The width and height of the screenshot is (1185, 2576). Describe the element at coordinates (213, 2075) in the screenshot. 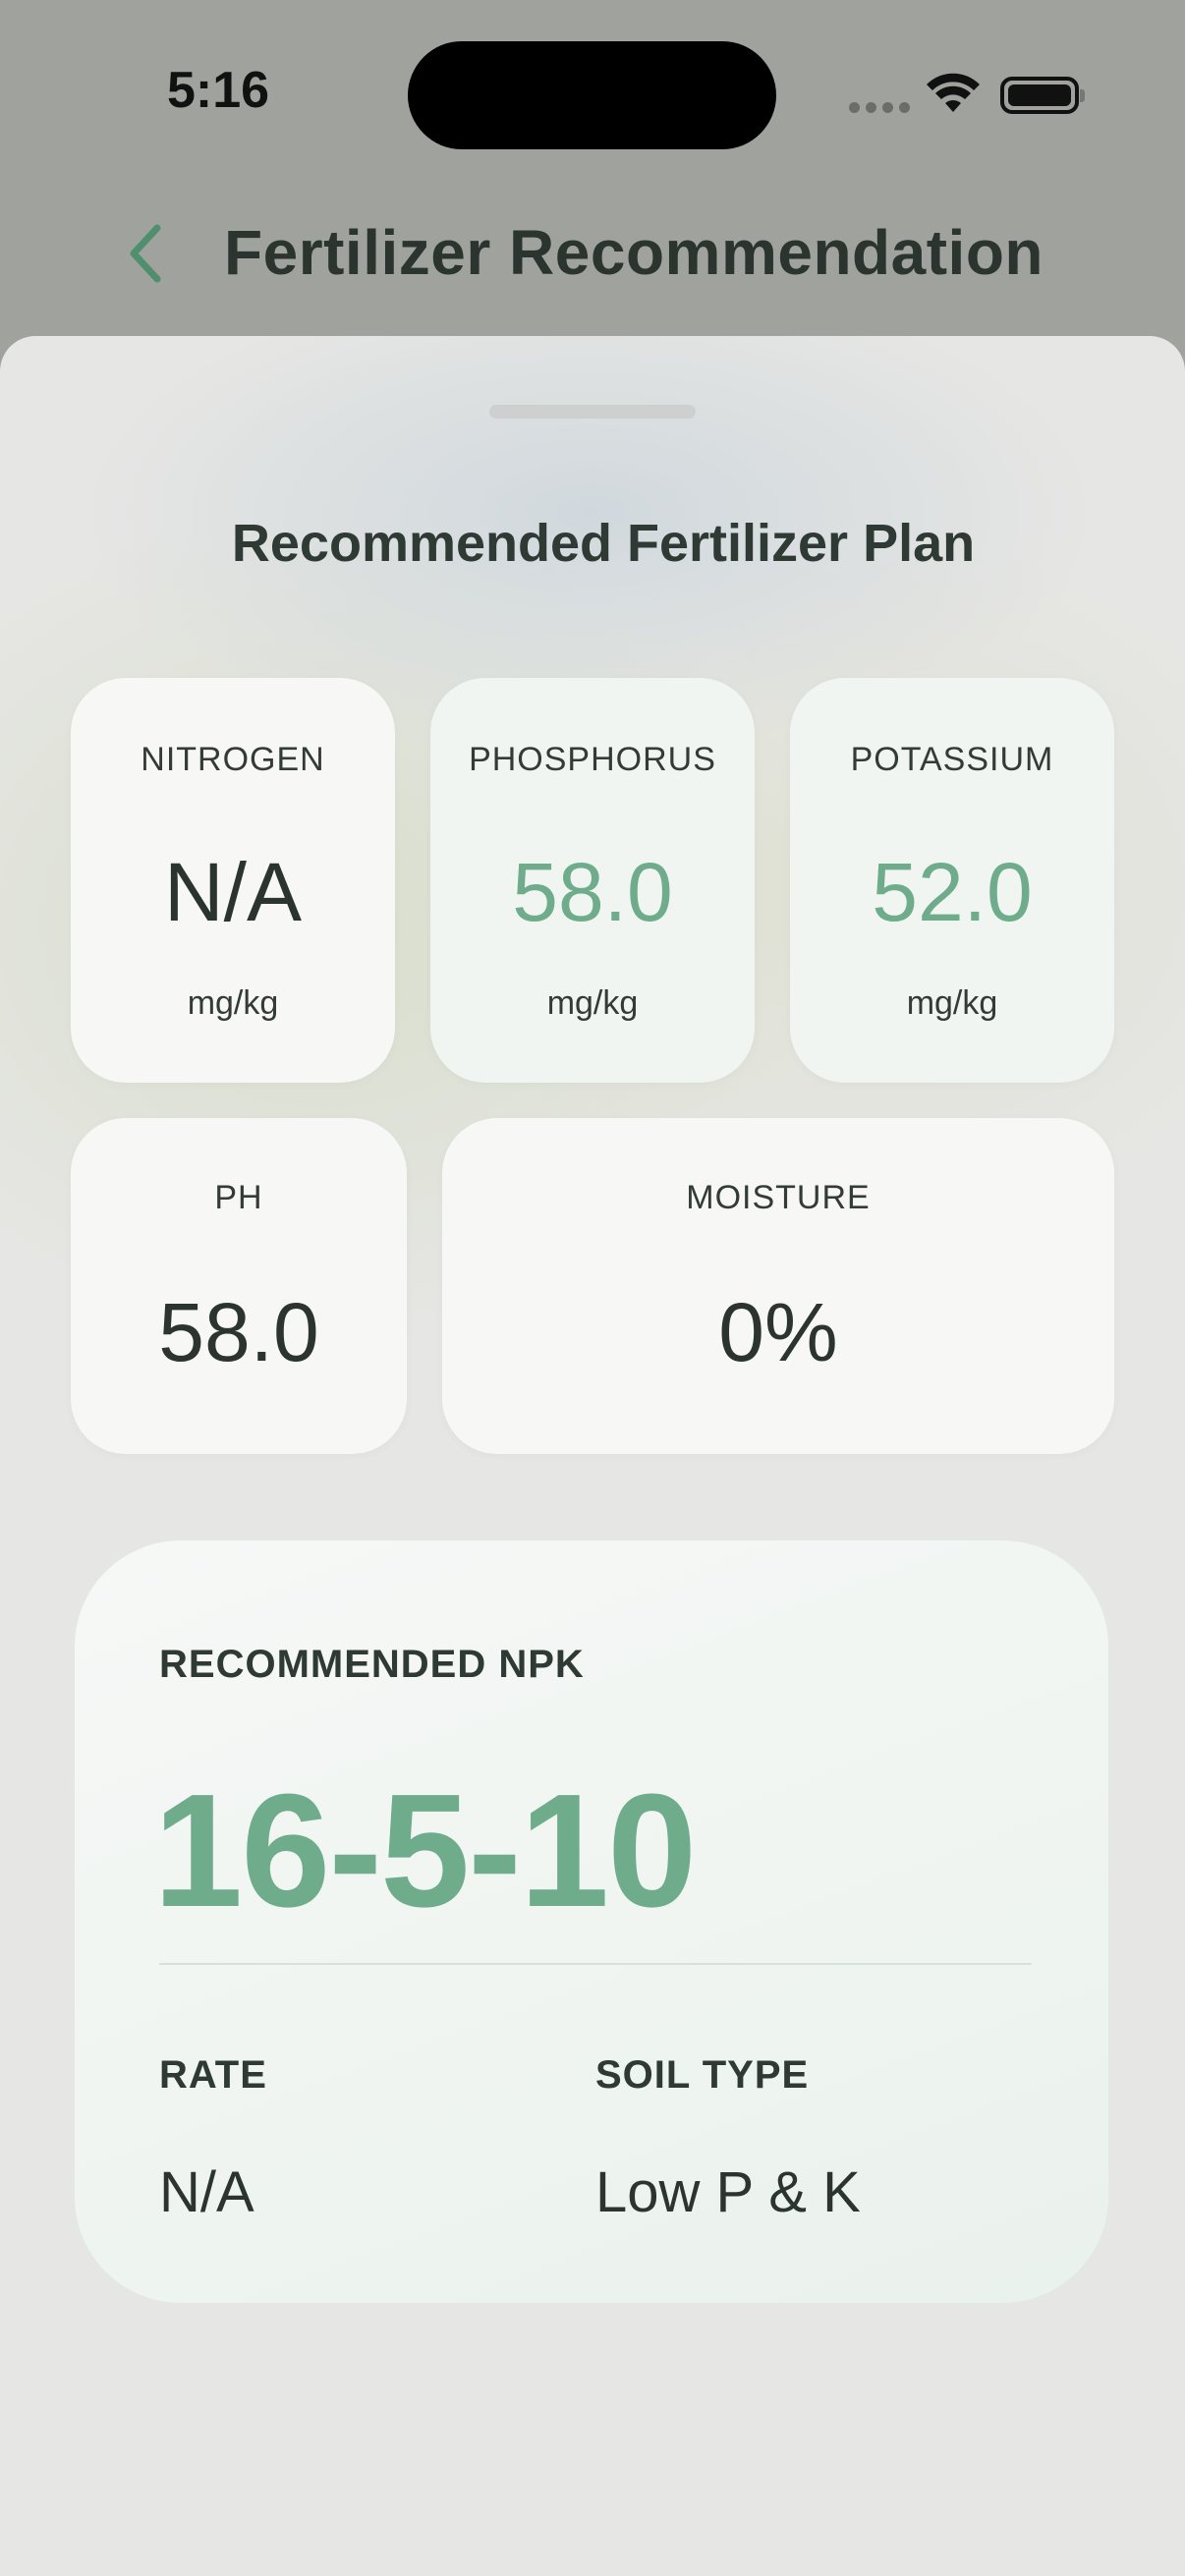

I see `rate-label: RATE` at that location.